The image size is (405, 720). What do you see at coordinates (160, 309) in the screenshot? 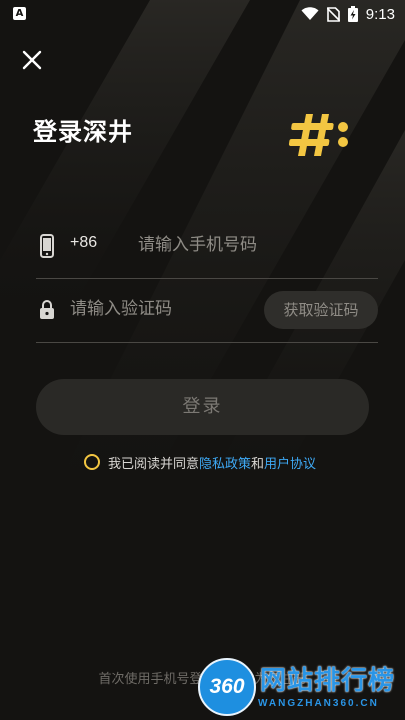
I see `verification-code-input` at bounding box center [160, 309].